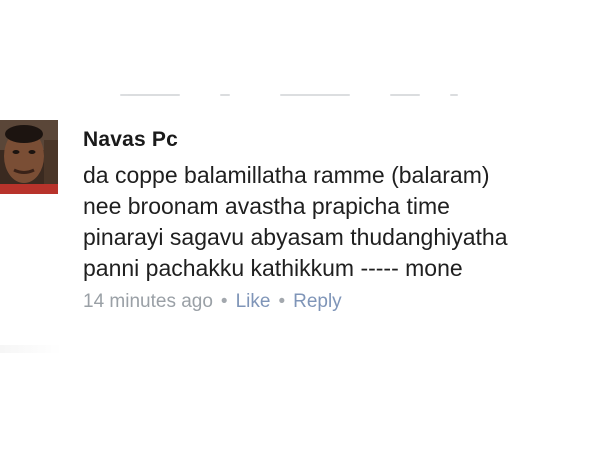 This screenshot has height=450, width=600. What do you see at coordinates (340, 140) in the screenshot?
I see `comment-author-name: Navas Pc` at bounding box center [340, 140].